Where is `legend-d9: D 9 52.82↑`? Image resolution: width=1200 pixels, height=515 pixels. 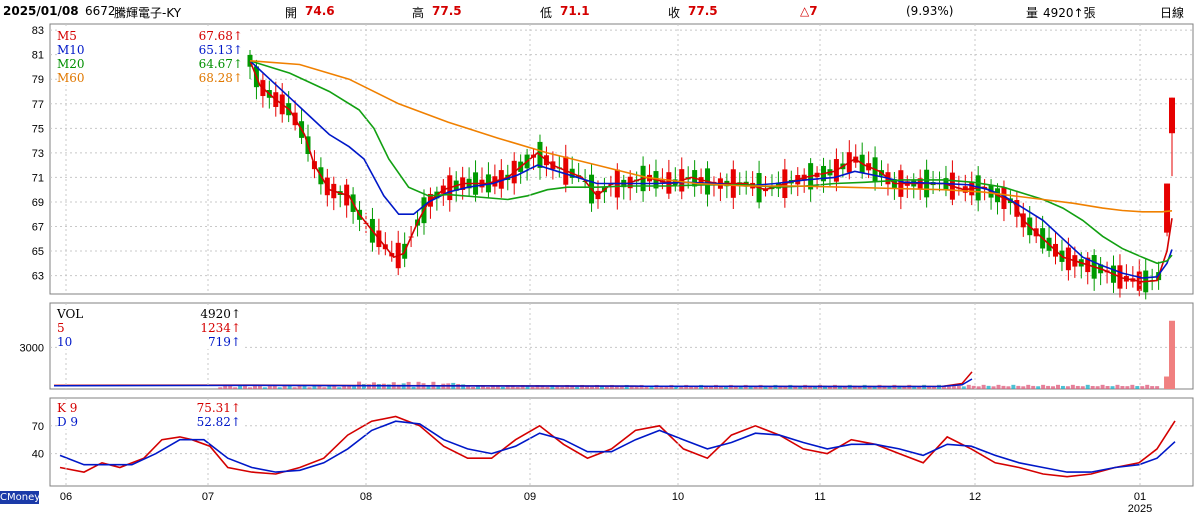 legend-d9: D 9 52.82↑ is located at coordinates (151, 422).